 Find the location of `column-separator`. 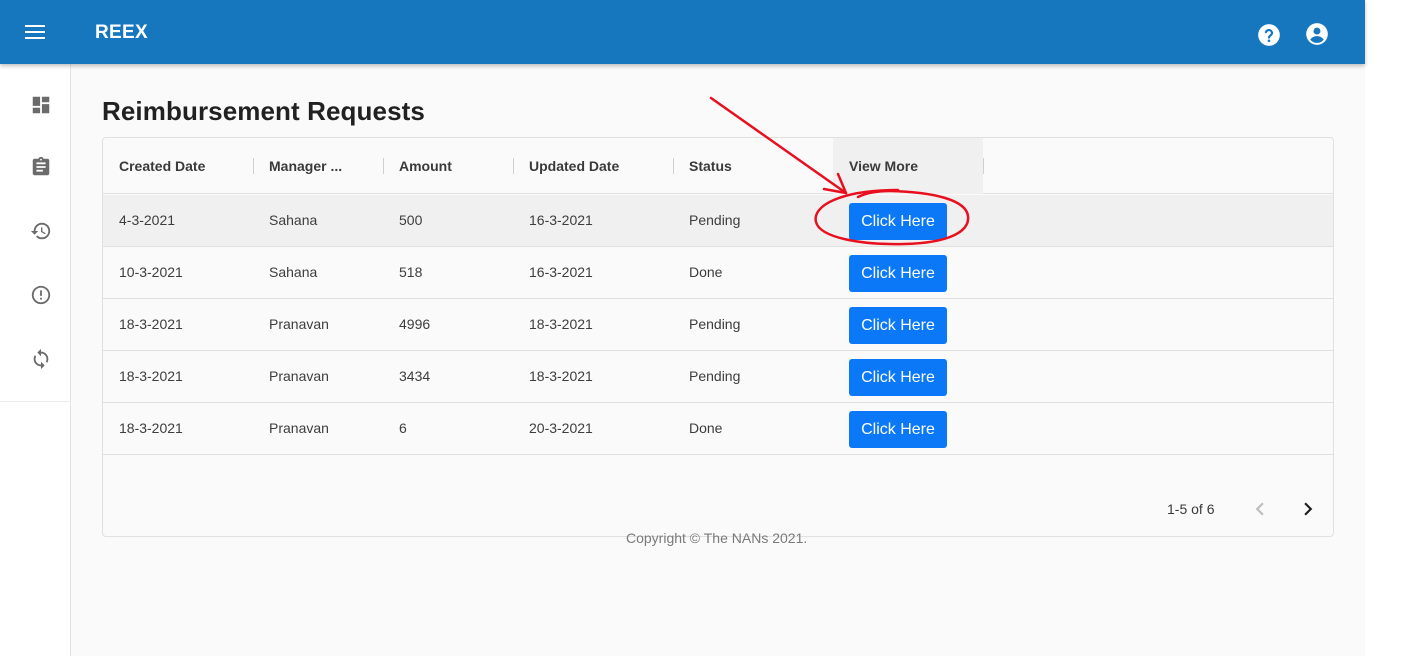

column-separator is located at coordinates (983, 166).